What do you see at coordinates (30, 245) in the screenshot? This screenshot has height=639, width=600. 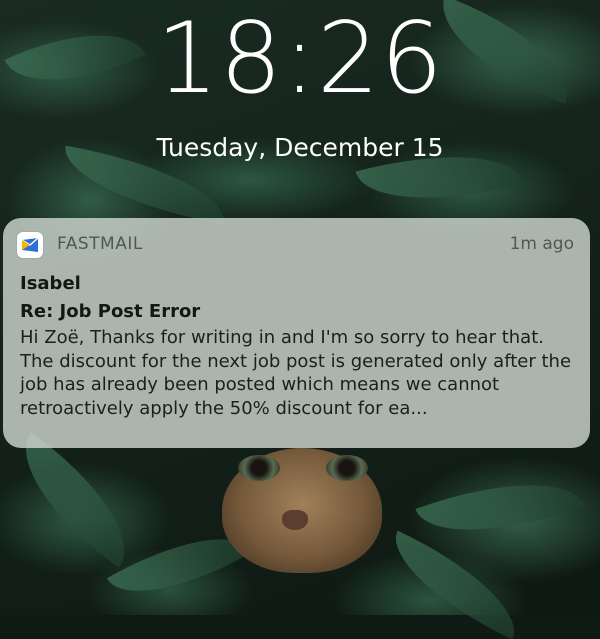 I see `fastmail-icon` at bounding box center [30, 245].